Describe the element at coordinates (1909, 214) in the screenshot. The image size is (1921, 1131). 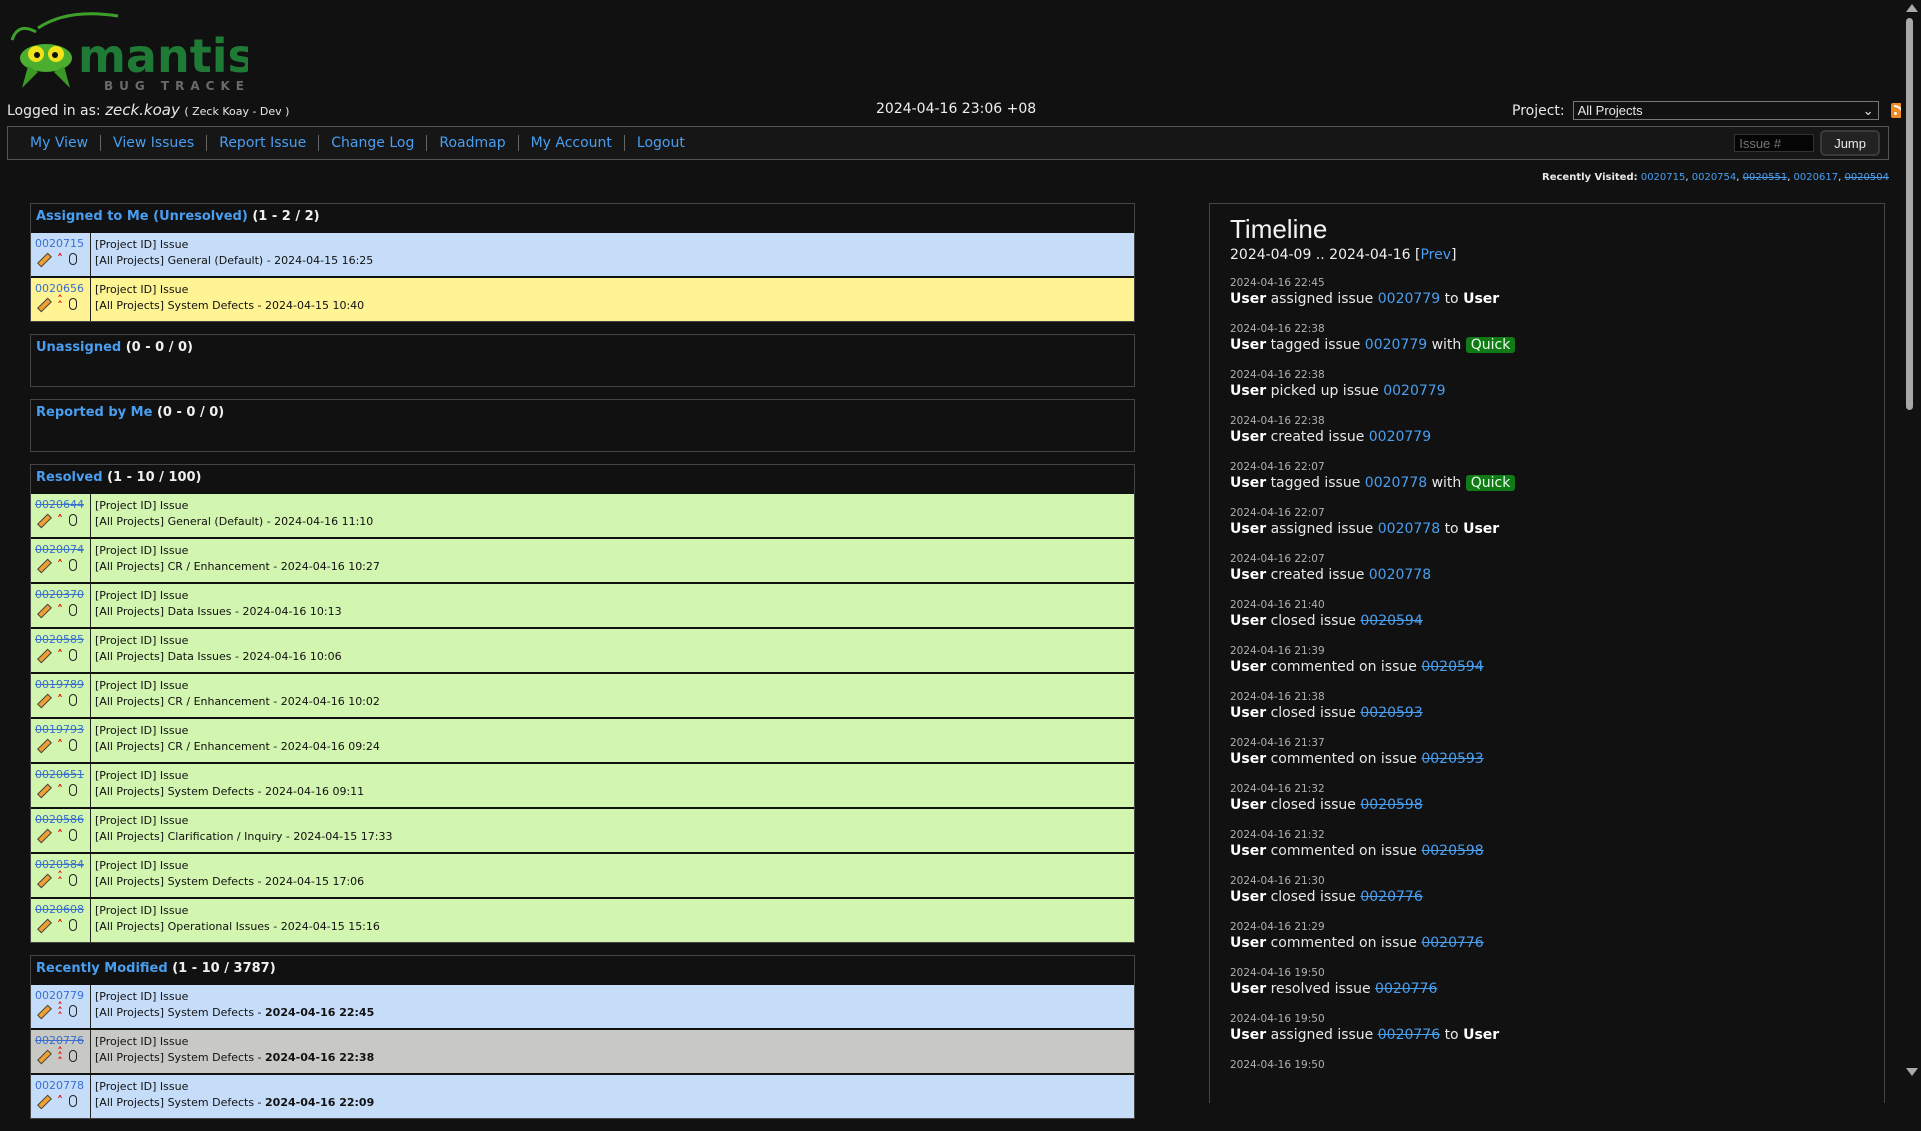
I see `scrollbar-thumb` at that location.